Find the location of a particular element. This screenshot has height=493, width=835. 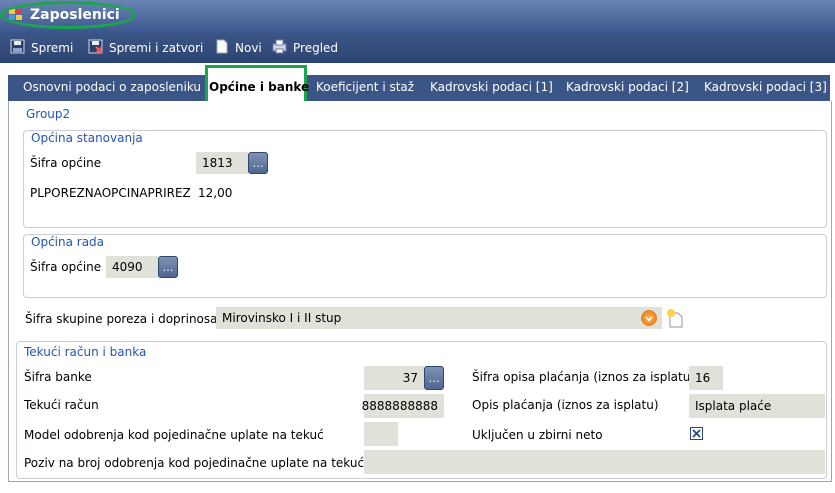

sifra-banke-value: 37 is located at coordinates (410, 378).